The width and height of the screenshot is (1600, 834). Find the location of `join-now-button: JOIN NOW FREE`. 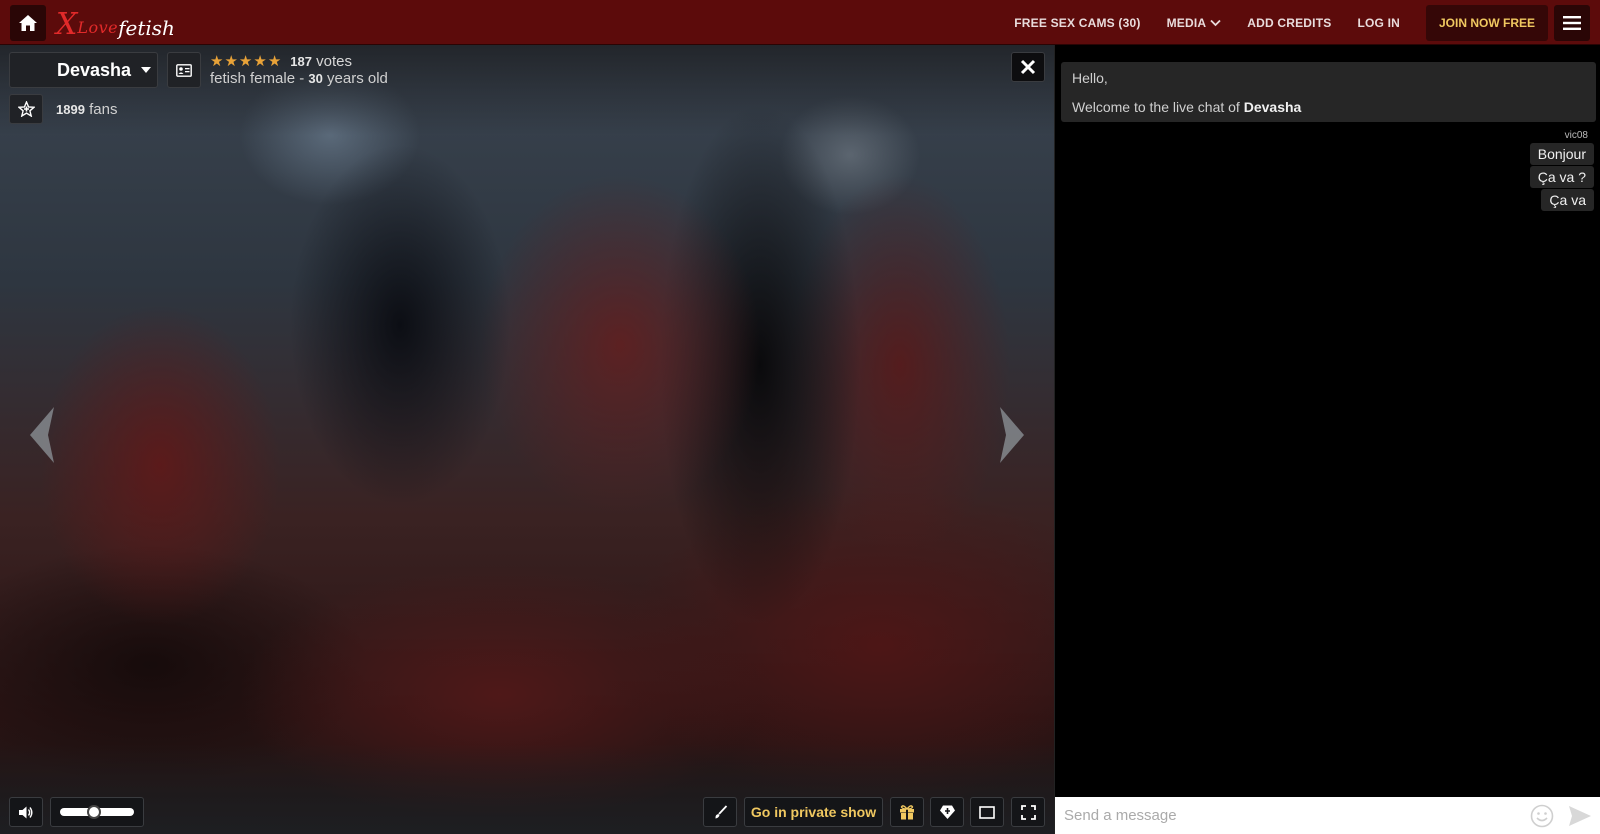

join-now-button: JOIN NOW FREE is located at coordinates (1486, 22).